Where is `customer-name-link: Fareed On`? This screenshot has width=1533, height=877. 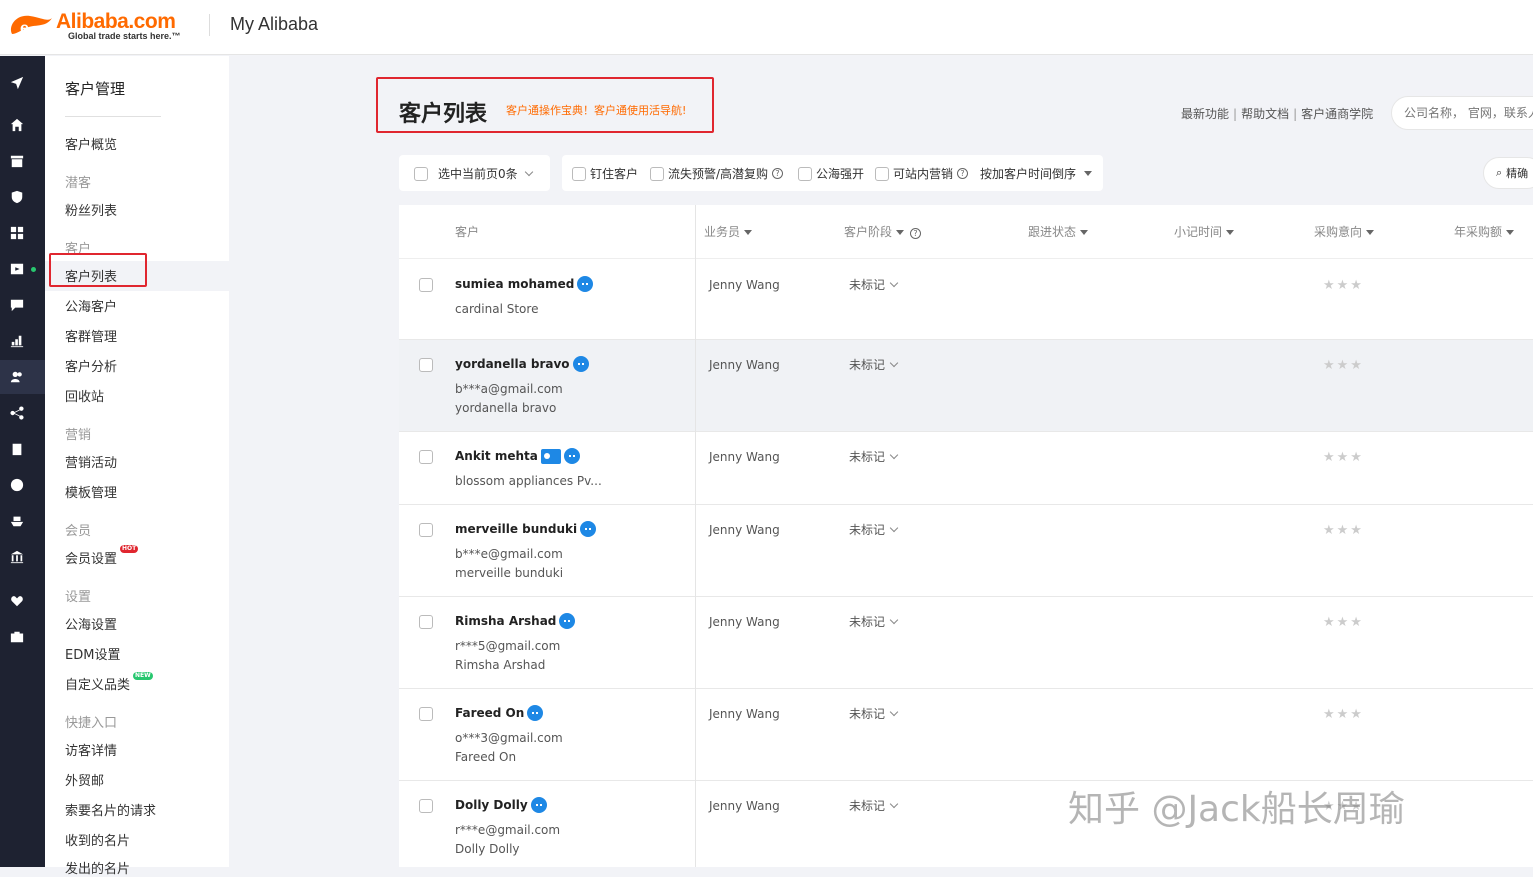
customer-name-link: Fareed On is located at coordinates (499, 713).